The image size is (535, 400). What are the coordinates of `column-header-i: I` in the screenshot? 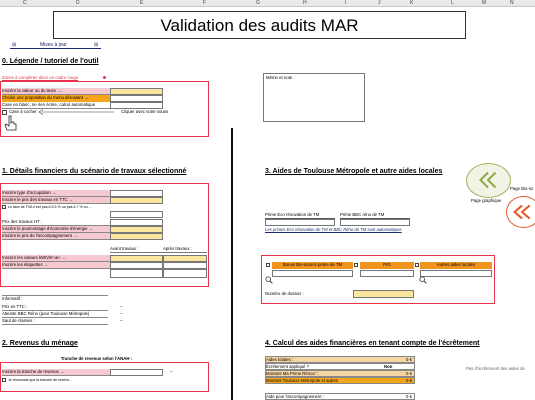 It's located at (345, 3).